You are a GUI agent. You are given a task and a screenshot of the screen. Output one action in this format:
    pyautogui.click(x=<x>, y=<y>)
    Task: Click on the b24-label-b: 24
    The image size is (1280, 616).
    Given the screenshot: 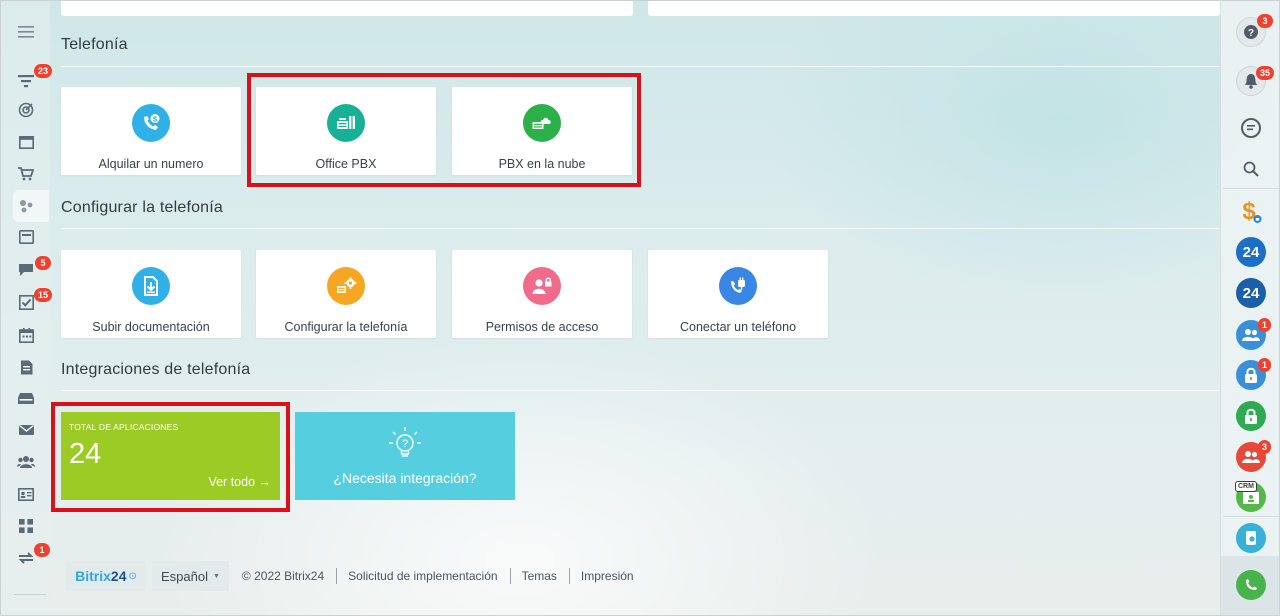 What is the action you would take?
    pyautogui.click(x=1251, y=293)
    